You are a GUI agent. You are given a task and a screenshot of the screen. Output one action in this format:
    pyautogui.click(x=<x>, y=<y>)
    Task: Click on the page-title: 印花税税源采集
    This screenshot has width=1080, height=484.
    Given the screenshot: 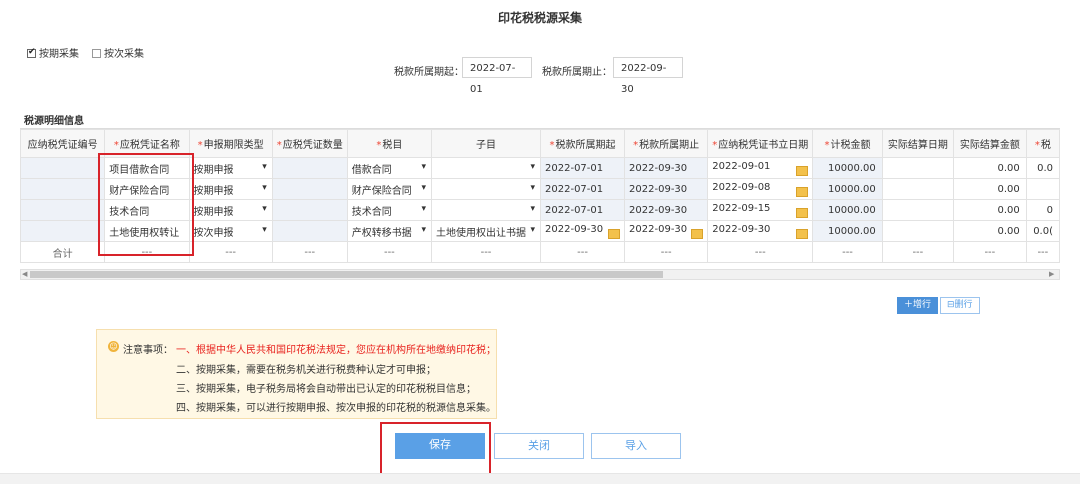 What is the action you would take?
    pyautogui.click(x=539, y=18)
    